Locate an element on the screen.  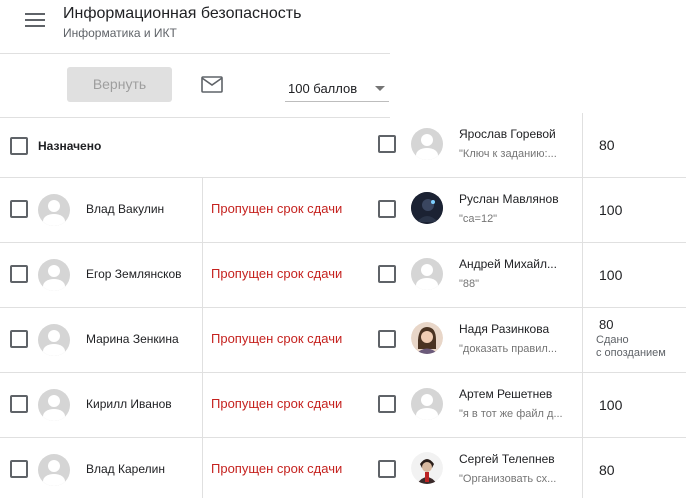
late-submission-note: Сдано с опозданием is located at coordinates (631, 347).